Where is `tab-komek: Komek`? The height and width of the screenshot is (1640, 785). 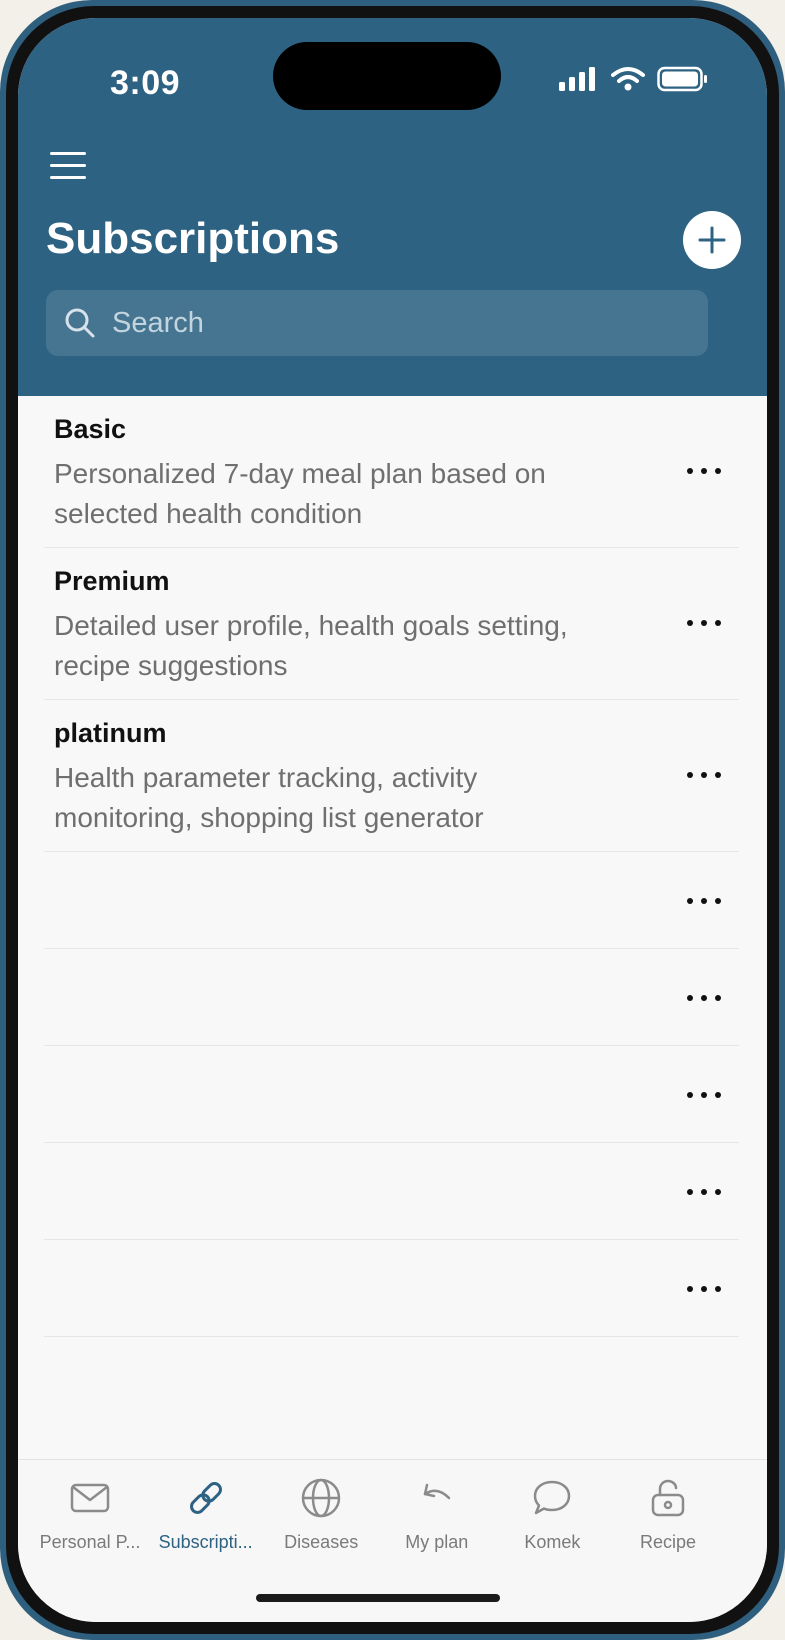
tab-komek: Komek is located at coordinates (552, 1526).